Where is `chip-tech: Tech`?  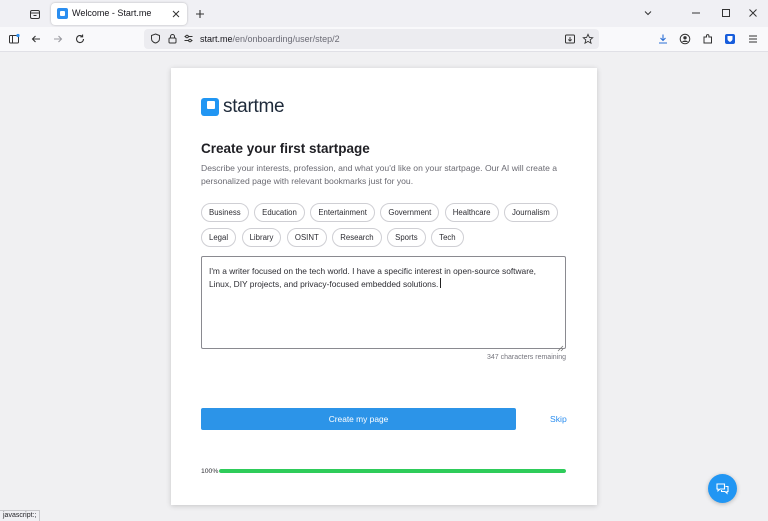 chip-tech: Tech is located at coordinates (447, 237).